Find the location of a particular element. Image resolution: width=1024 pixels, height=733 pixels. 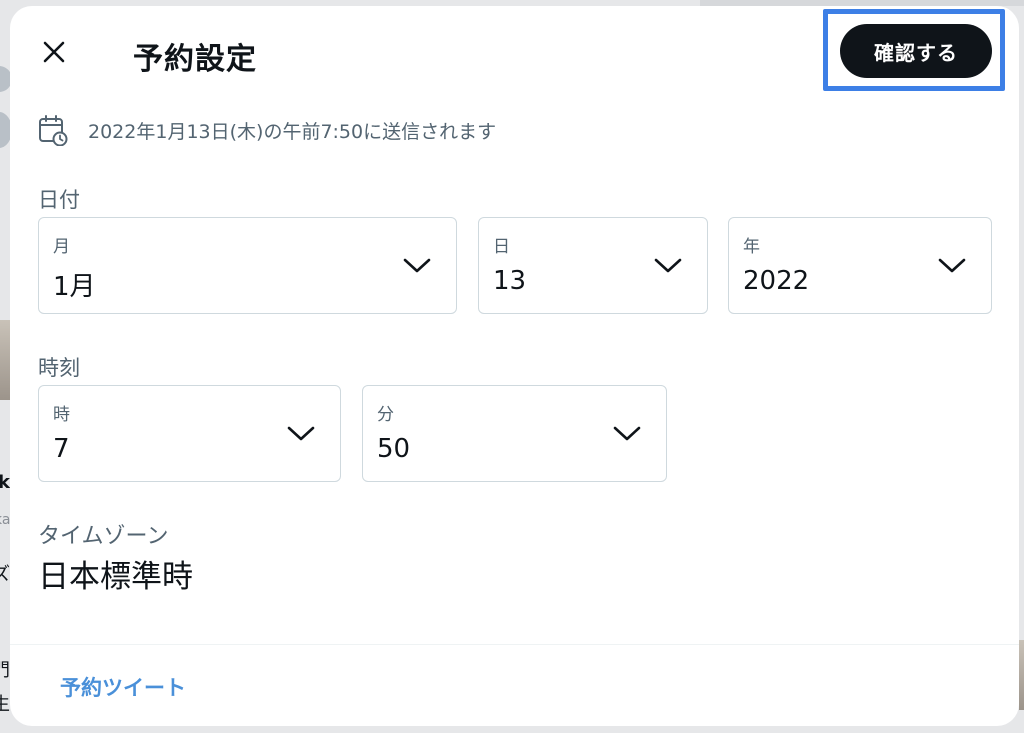

background-text: k is located at coordinates (5, 482).